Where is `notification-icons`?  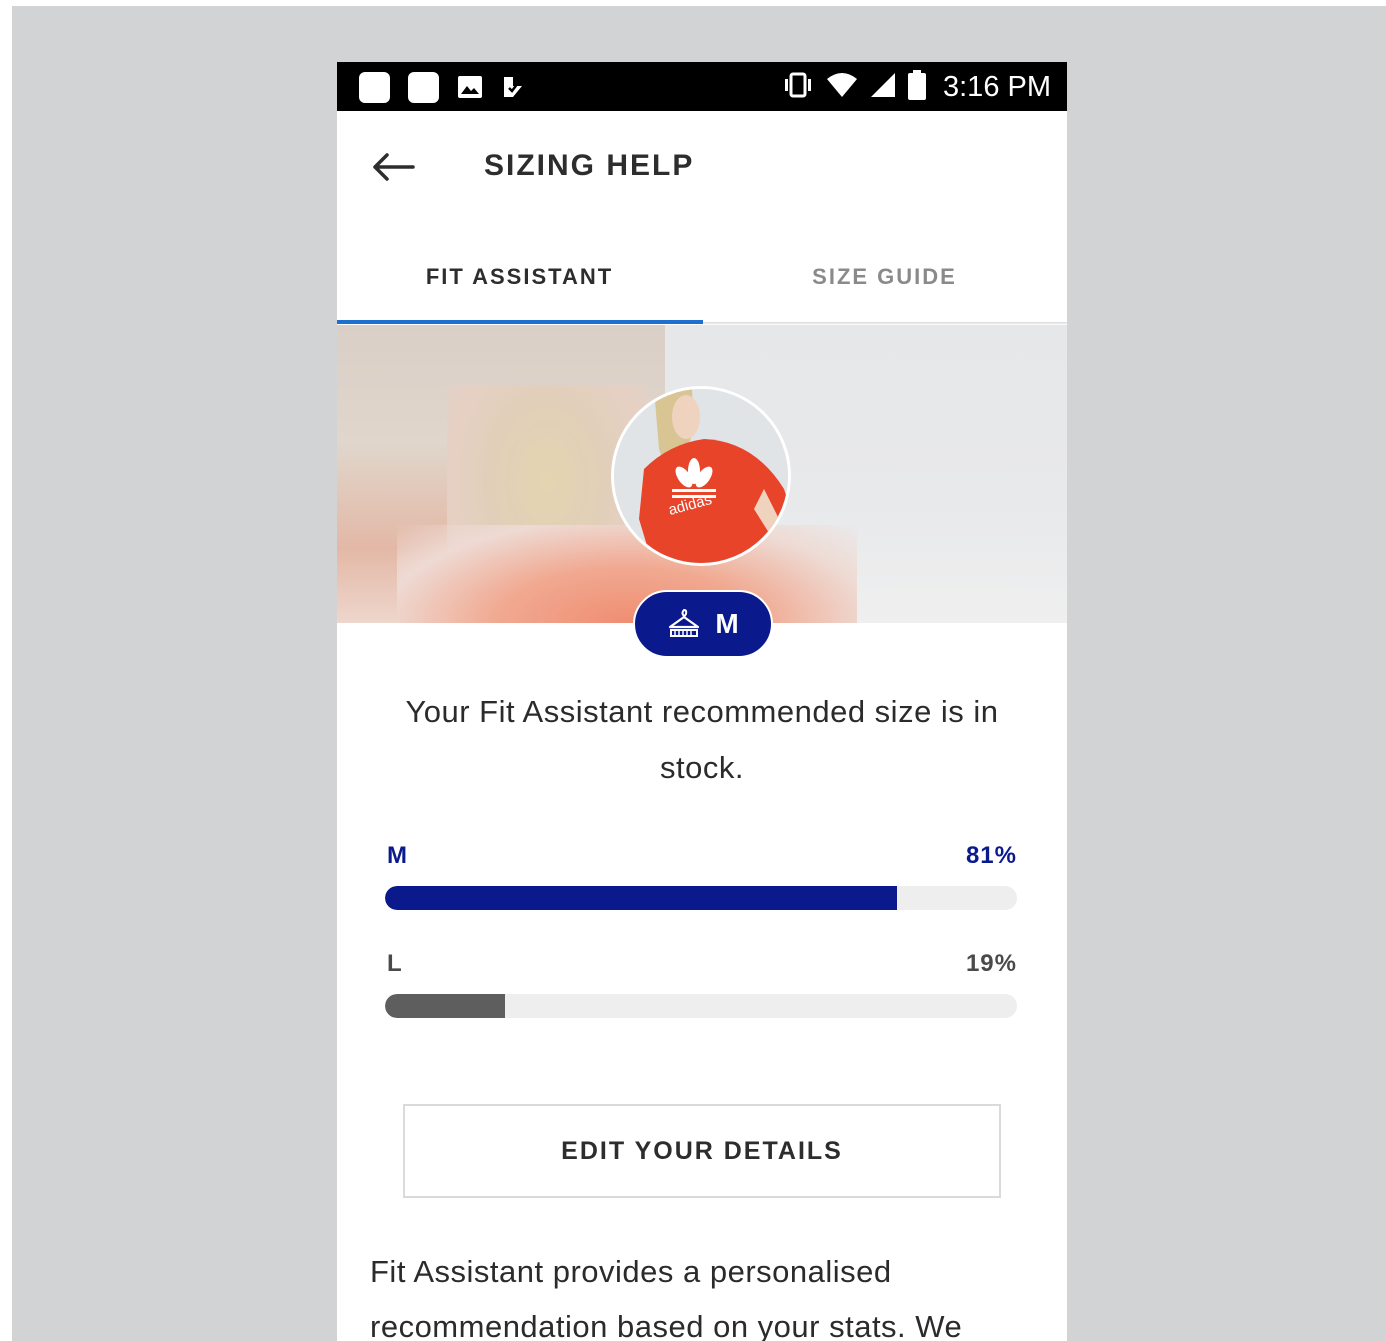 notification-icons is located at coordinates (443, 87).